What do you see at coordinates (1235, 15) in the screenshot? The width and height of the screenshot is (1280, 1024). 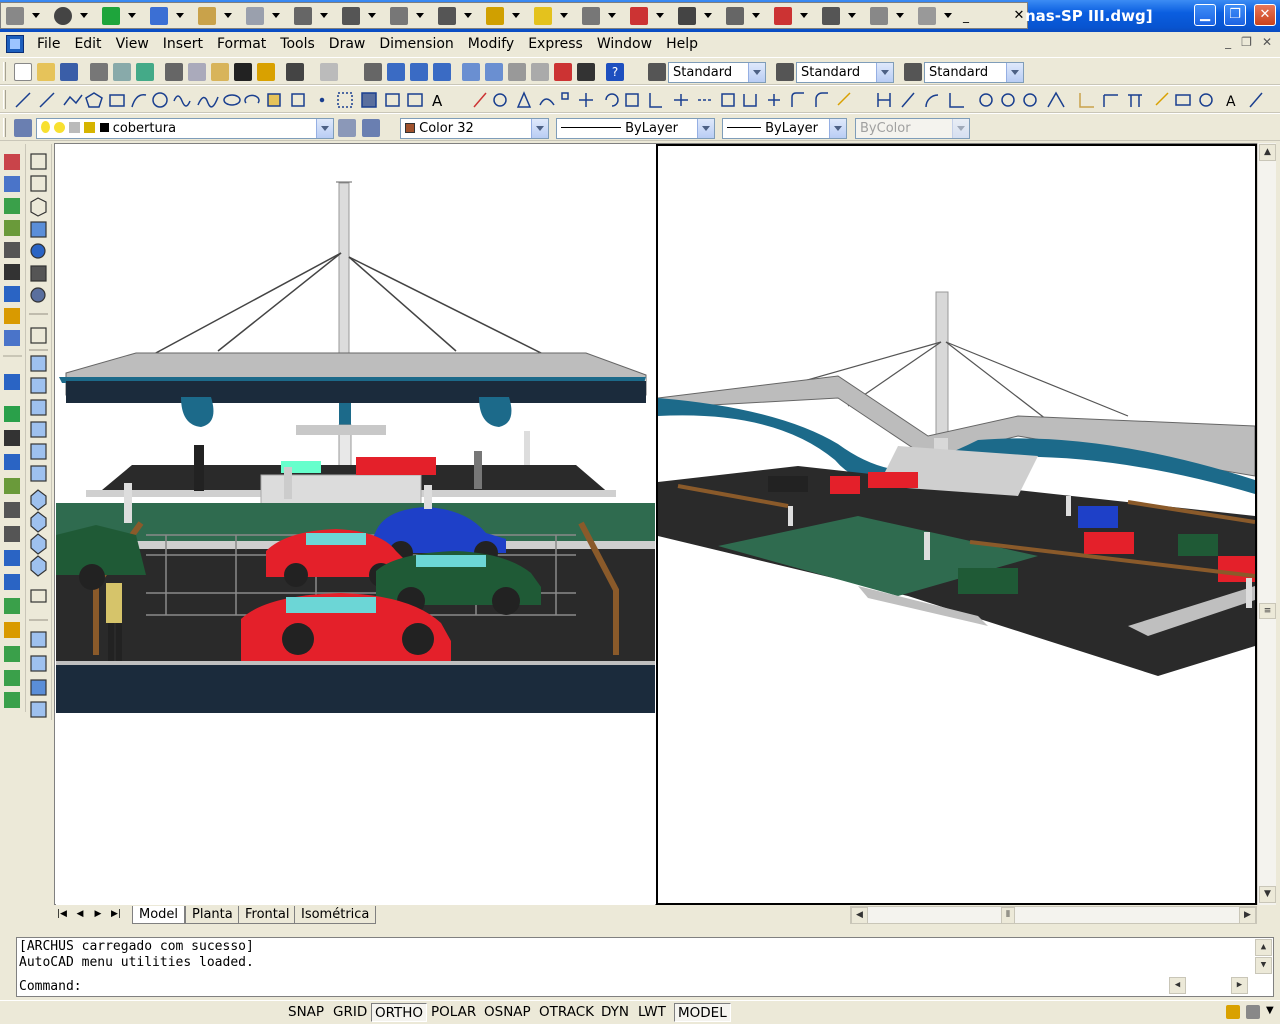 I see `maximize-button: ❐` at bounding box center [1235, 15].